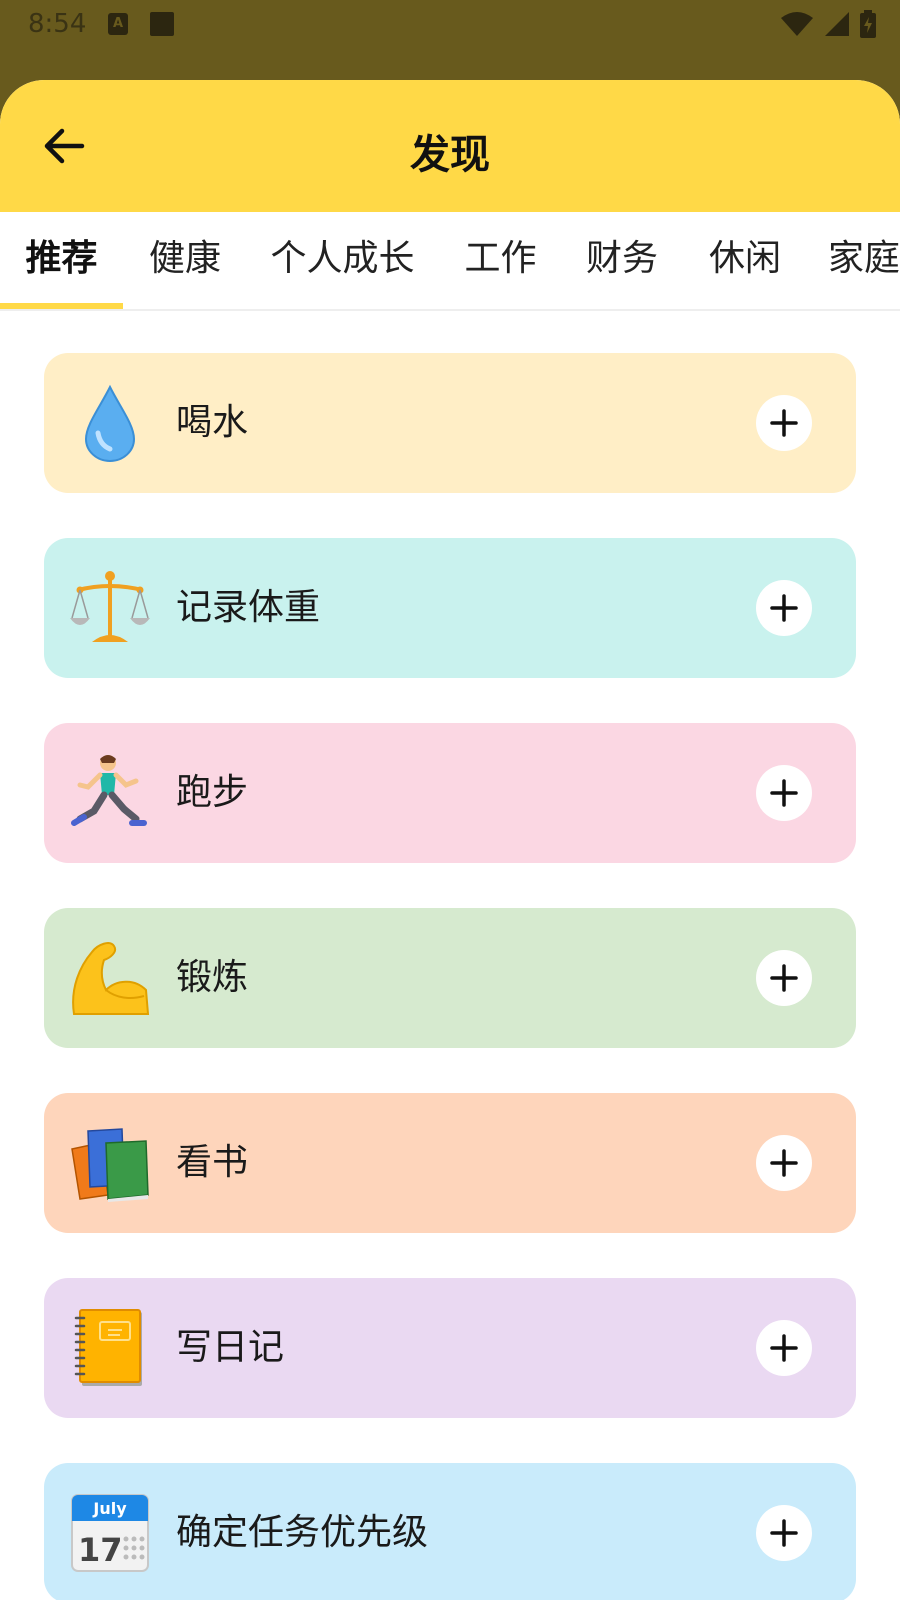 The height and width of the screenshot is (1600, 900). Describe the element at coordinates (864, 260) in the screenshot. I see `tab-family: 家庭` at that location.